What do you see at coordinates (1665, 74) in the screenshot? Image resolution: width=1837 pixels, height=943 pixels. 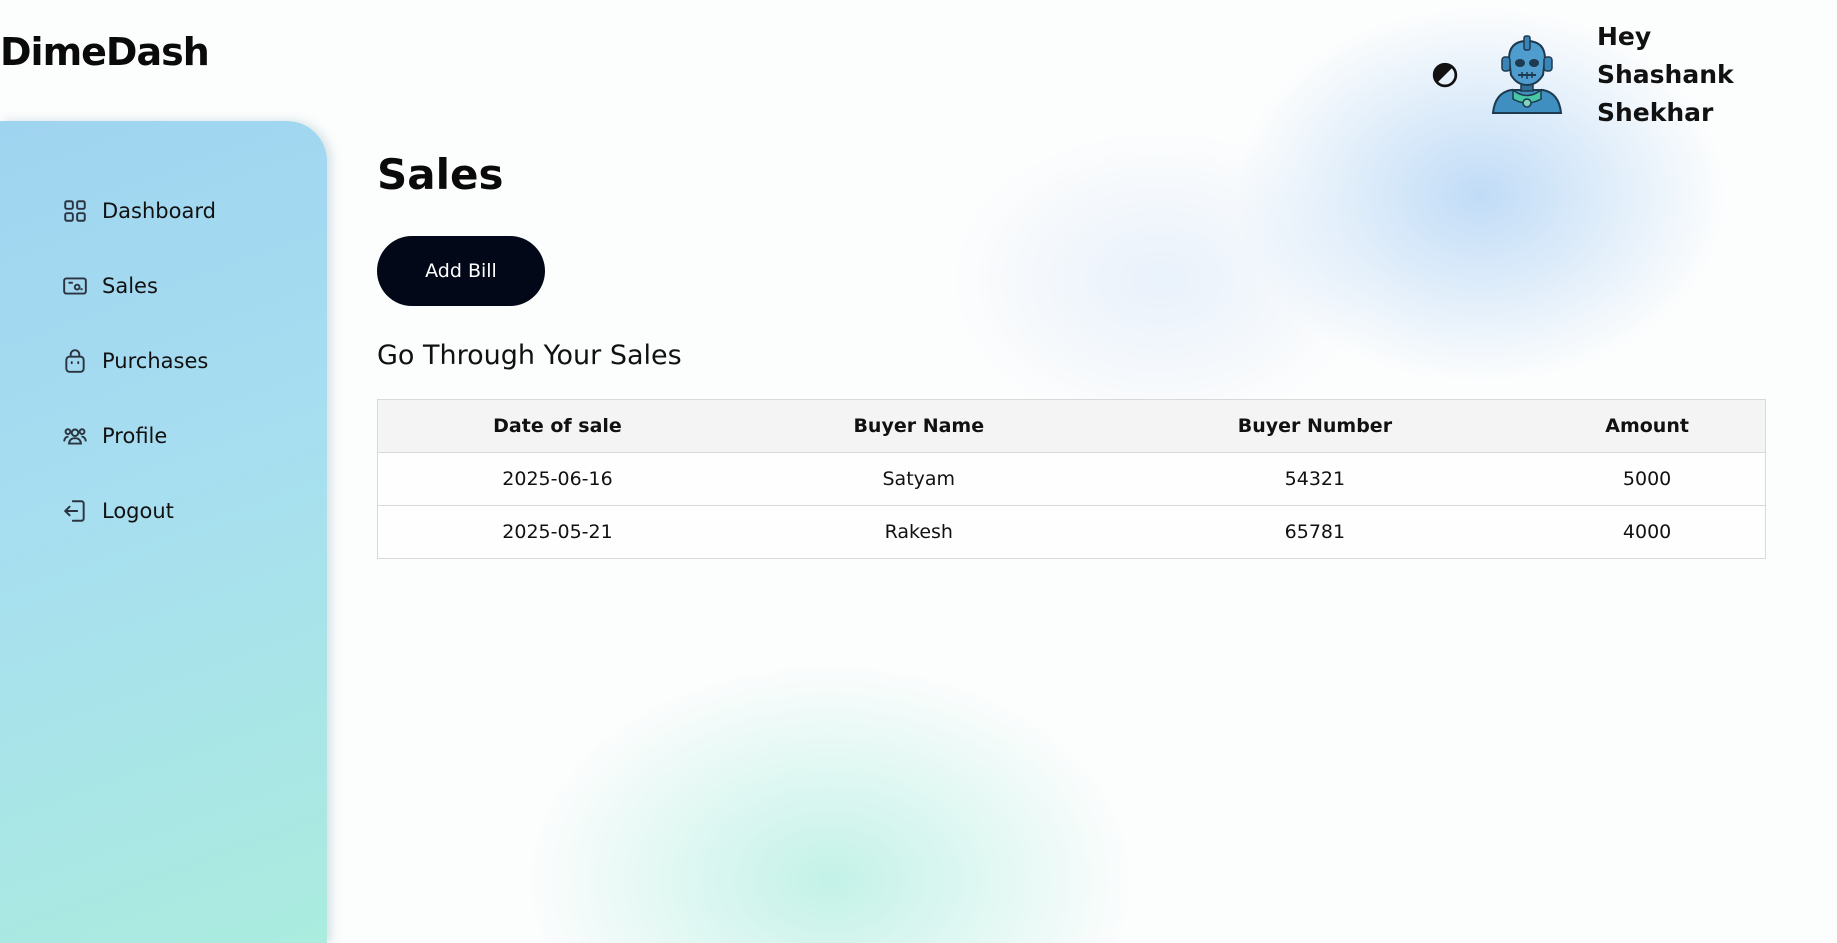 I see `user-greeting: Hey Shashank Shekhar` at bounding box center [1665, 74].